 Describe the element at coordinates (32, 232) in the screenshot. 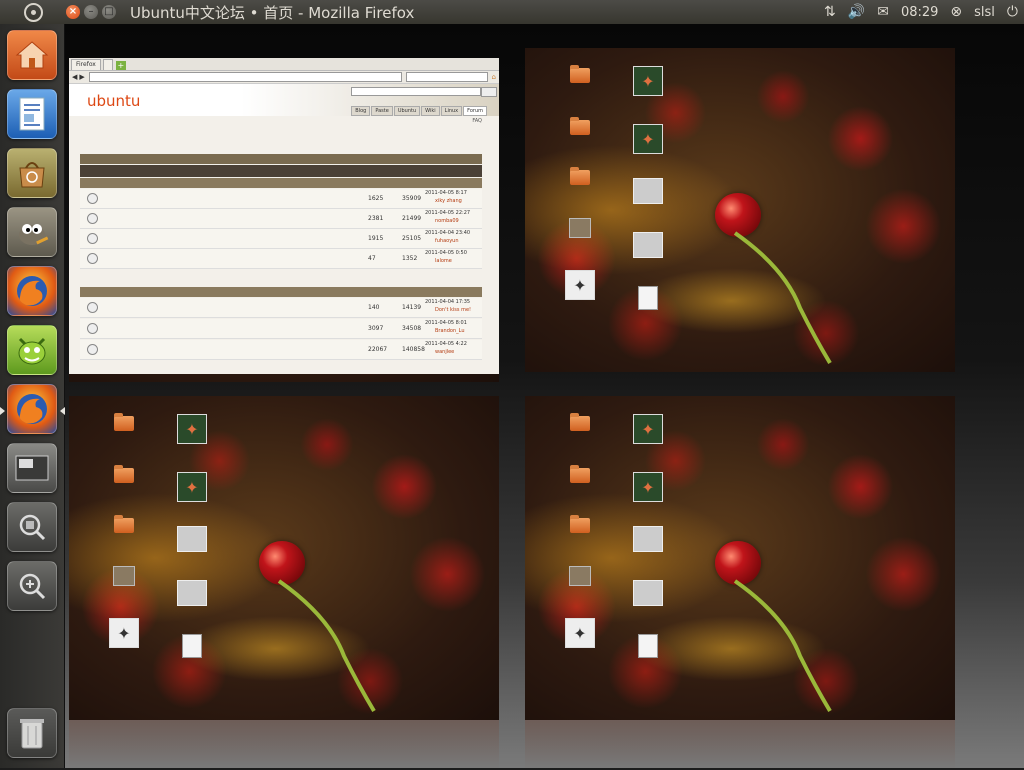

I see `gimp-icon` at that location.